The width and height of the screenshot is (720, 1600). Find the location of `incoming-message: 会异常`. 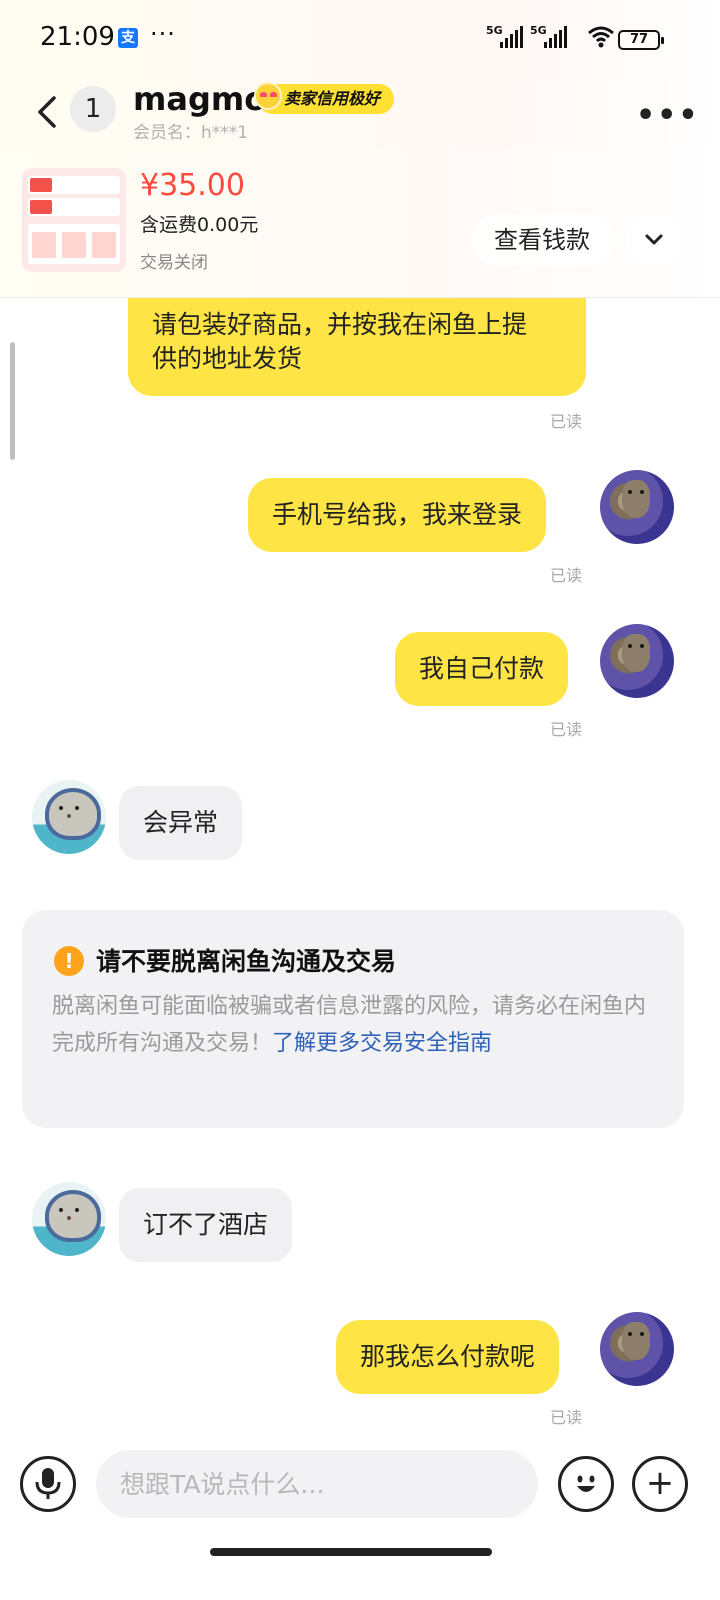

incoming-message: 会异常 is located at coordinates (181, 823).